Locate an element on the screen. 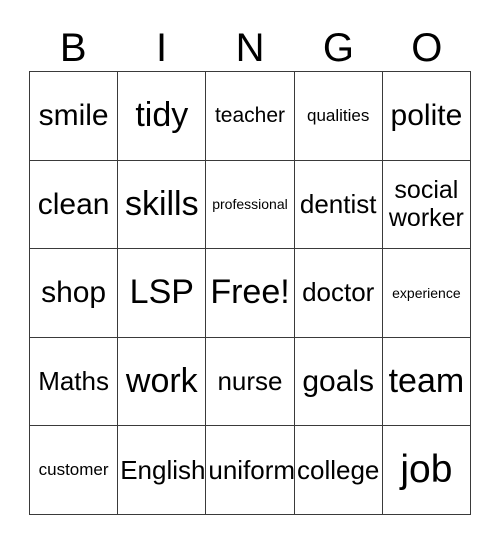 The width and height of the screenshot is (500, 544). bingo-cell-label: clean is located at coordinates (73, 204).